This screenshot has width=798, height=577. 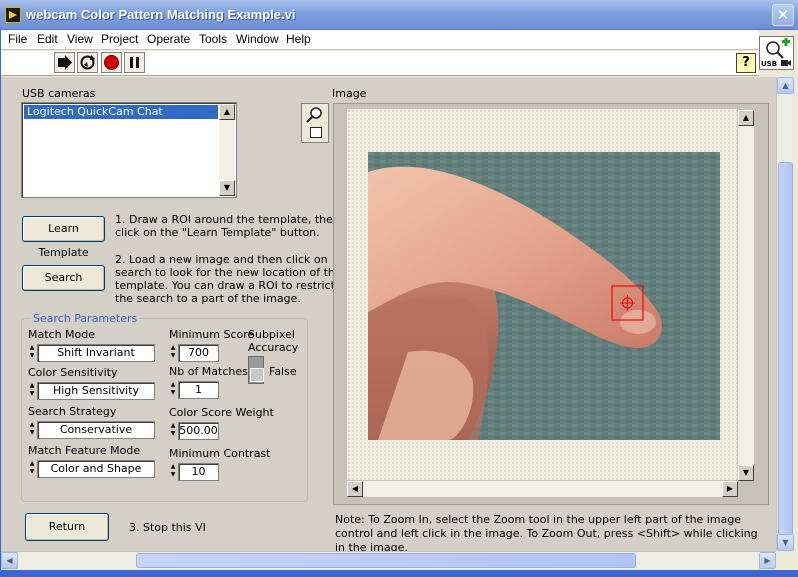 What do you see at coordinates (256, 370) in the screenshot?
I see `subpixel-accuracy-toggle` at bounding box center [256, 370].